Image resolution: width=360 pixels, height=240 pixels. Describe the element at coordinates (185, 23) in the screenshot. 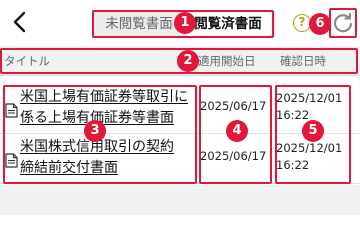

I see `annotation-badge: 1` at that location.